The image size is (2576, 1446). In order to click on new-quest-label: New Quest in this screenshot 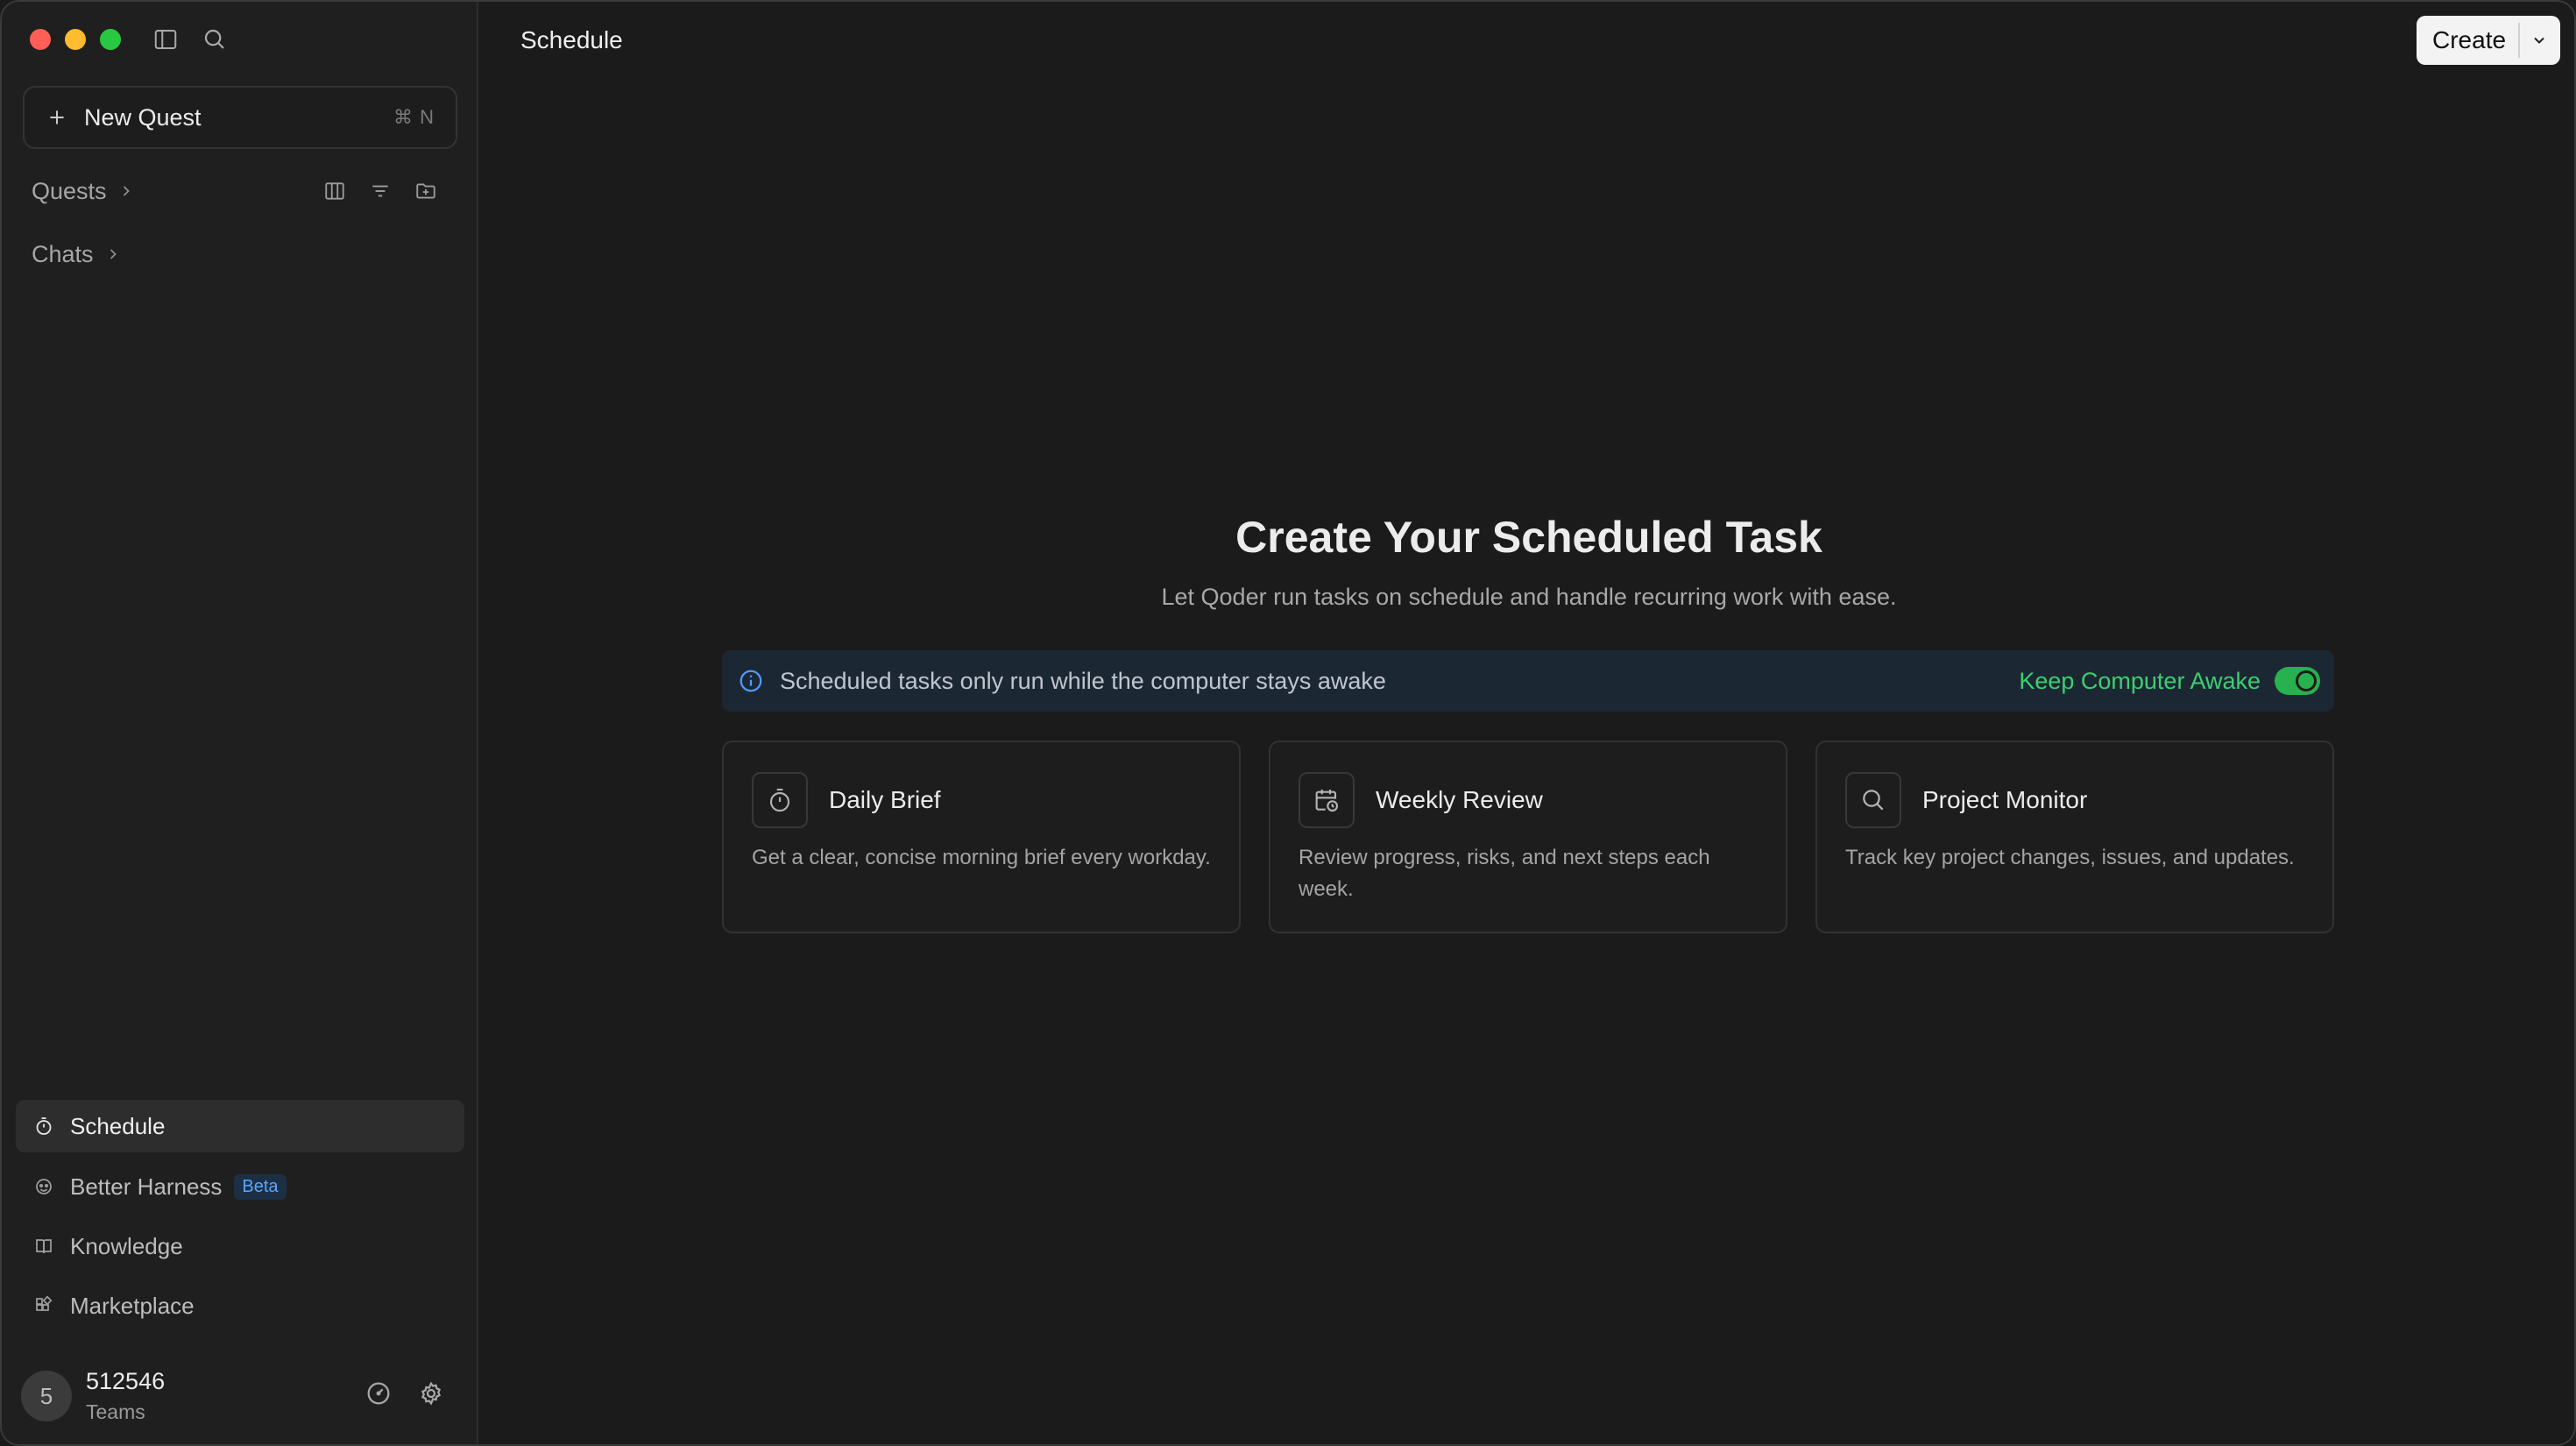, I will do `click(143, 117)`.